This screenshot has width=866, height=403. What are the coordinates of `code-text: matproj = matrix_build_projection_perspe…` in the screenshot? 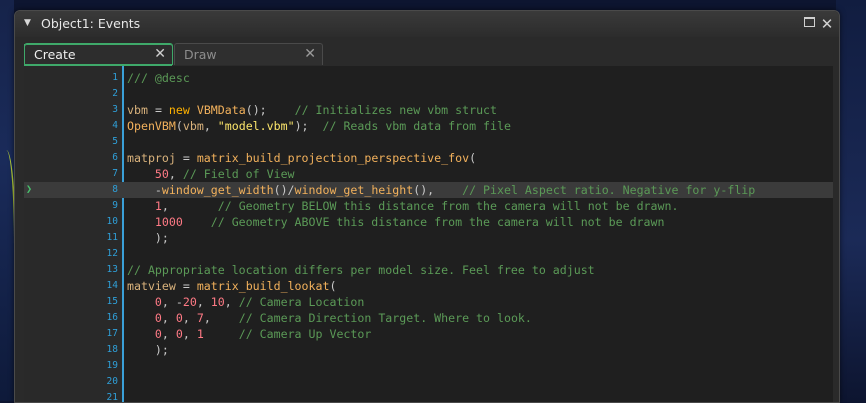 It's located at (302, 158).